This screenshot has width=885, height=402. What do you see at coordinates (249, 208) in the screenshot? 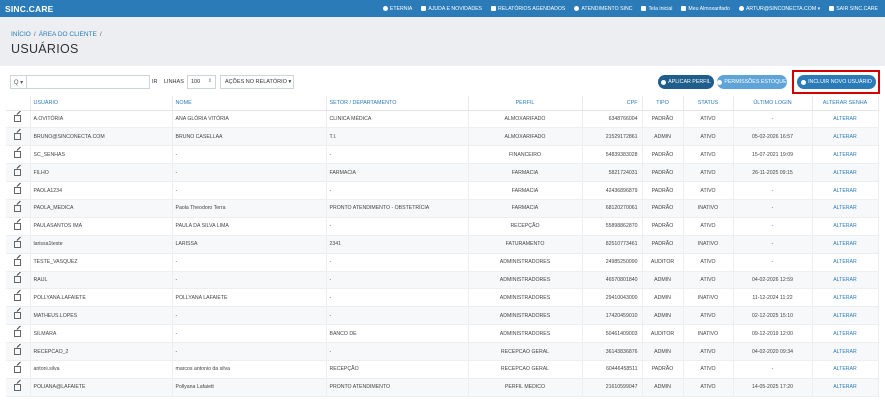
I see `nome-cell: Paola Theodoro Terra` at bounding box center [249, 208].